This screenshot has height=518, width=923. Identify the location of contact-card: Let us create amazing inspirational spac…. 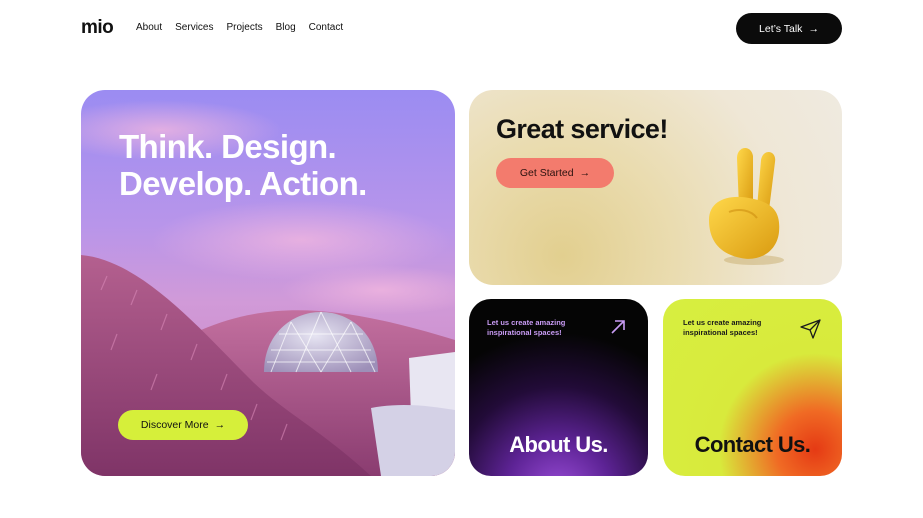
(752, 387).